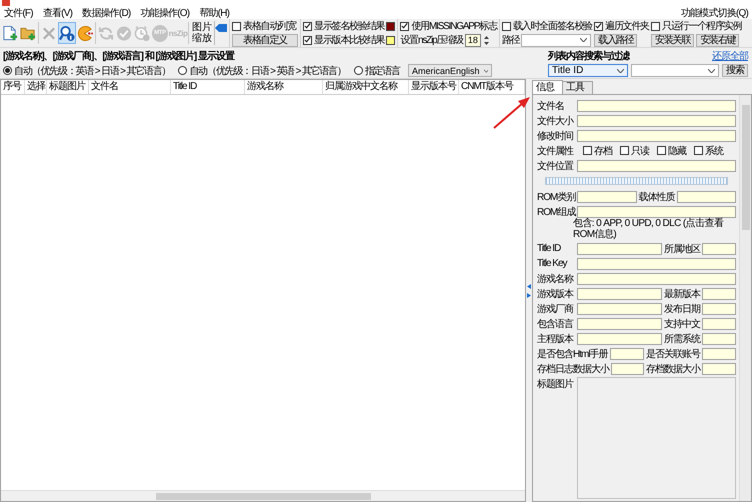 Image resolution: width=752 pixels, height=502 pixels. Describe the element at coordinates (730, 55) in the screenshot. I see `reset-all-link: 还原全部` at that location.